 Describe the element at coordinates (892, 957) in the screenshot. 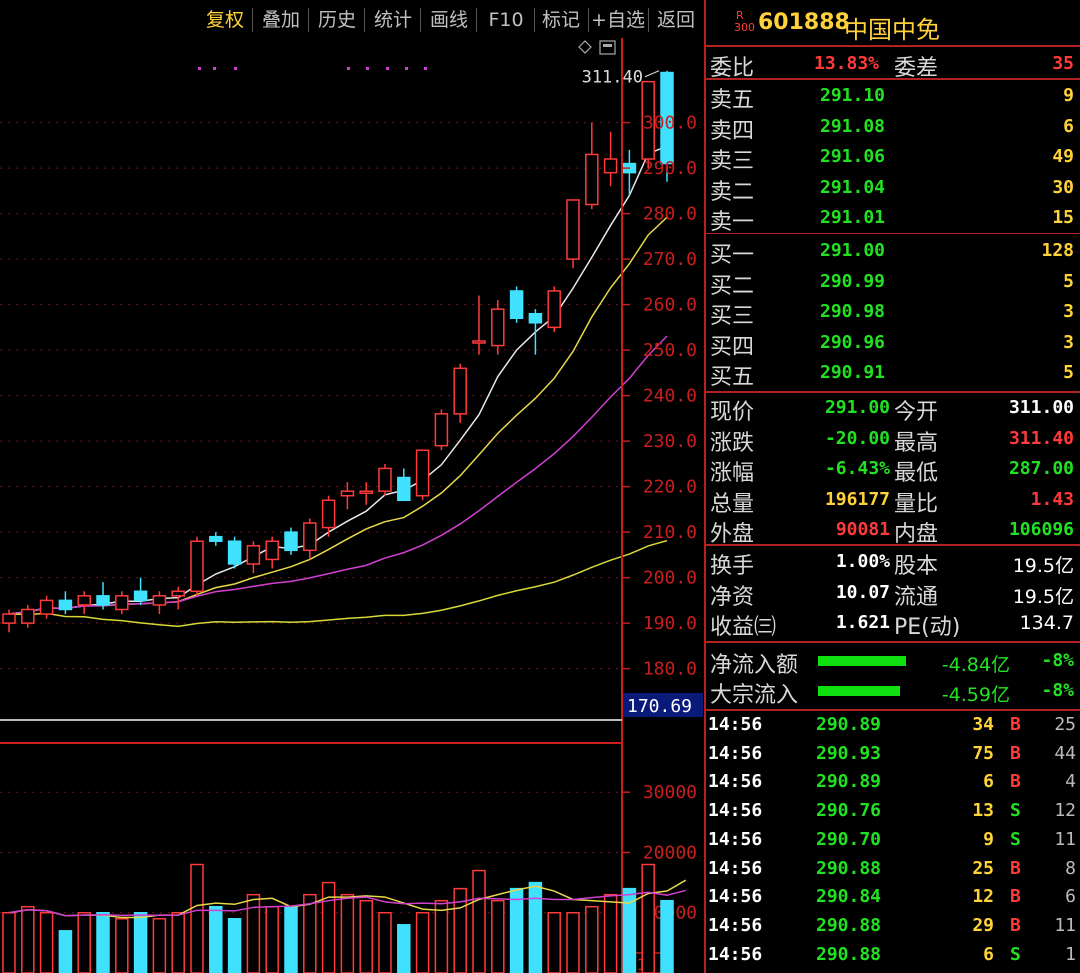

I see `tick-row: 14:56 290.88 6 S 1` at that location.